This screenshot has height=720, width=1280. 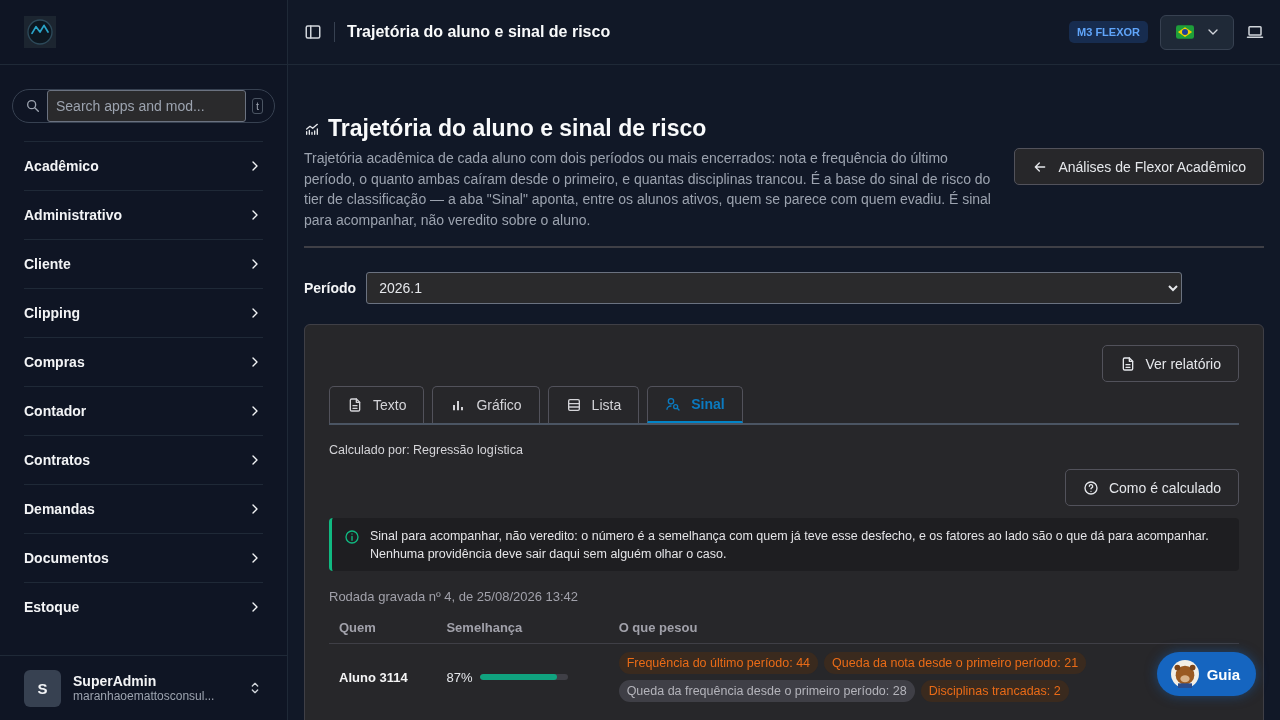 What do you see at coordinates (426, 450) in the screenshot?
I see `calculation-method: Calculado por: Regressão logística` at bounding box center [426, 450].